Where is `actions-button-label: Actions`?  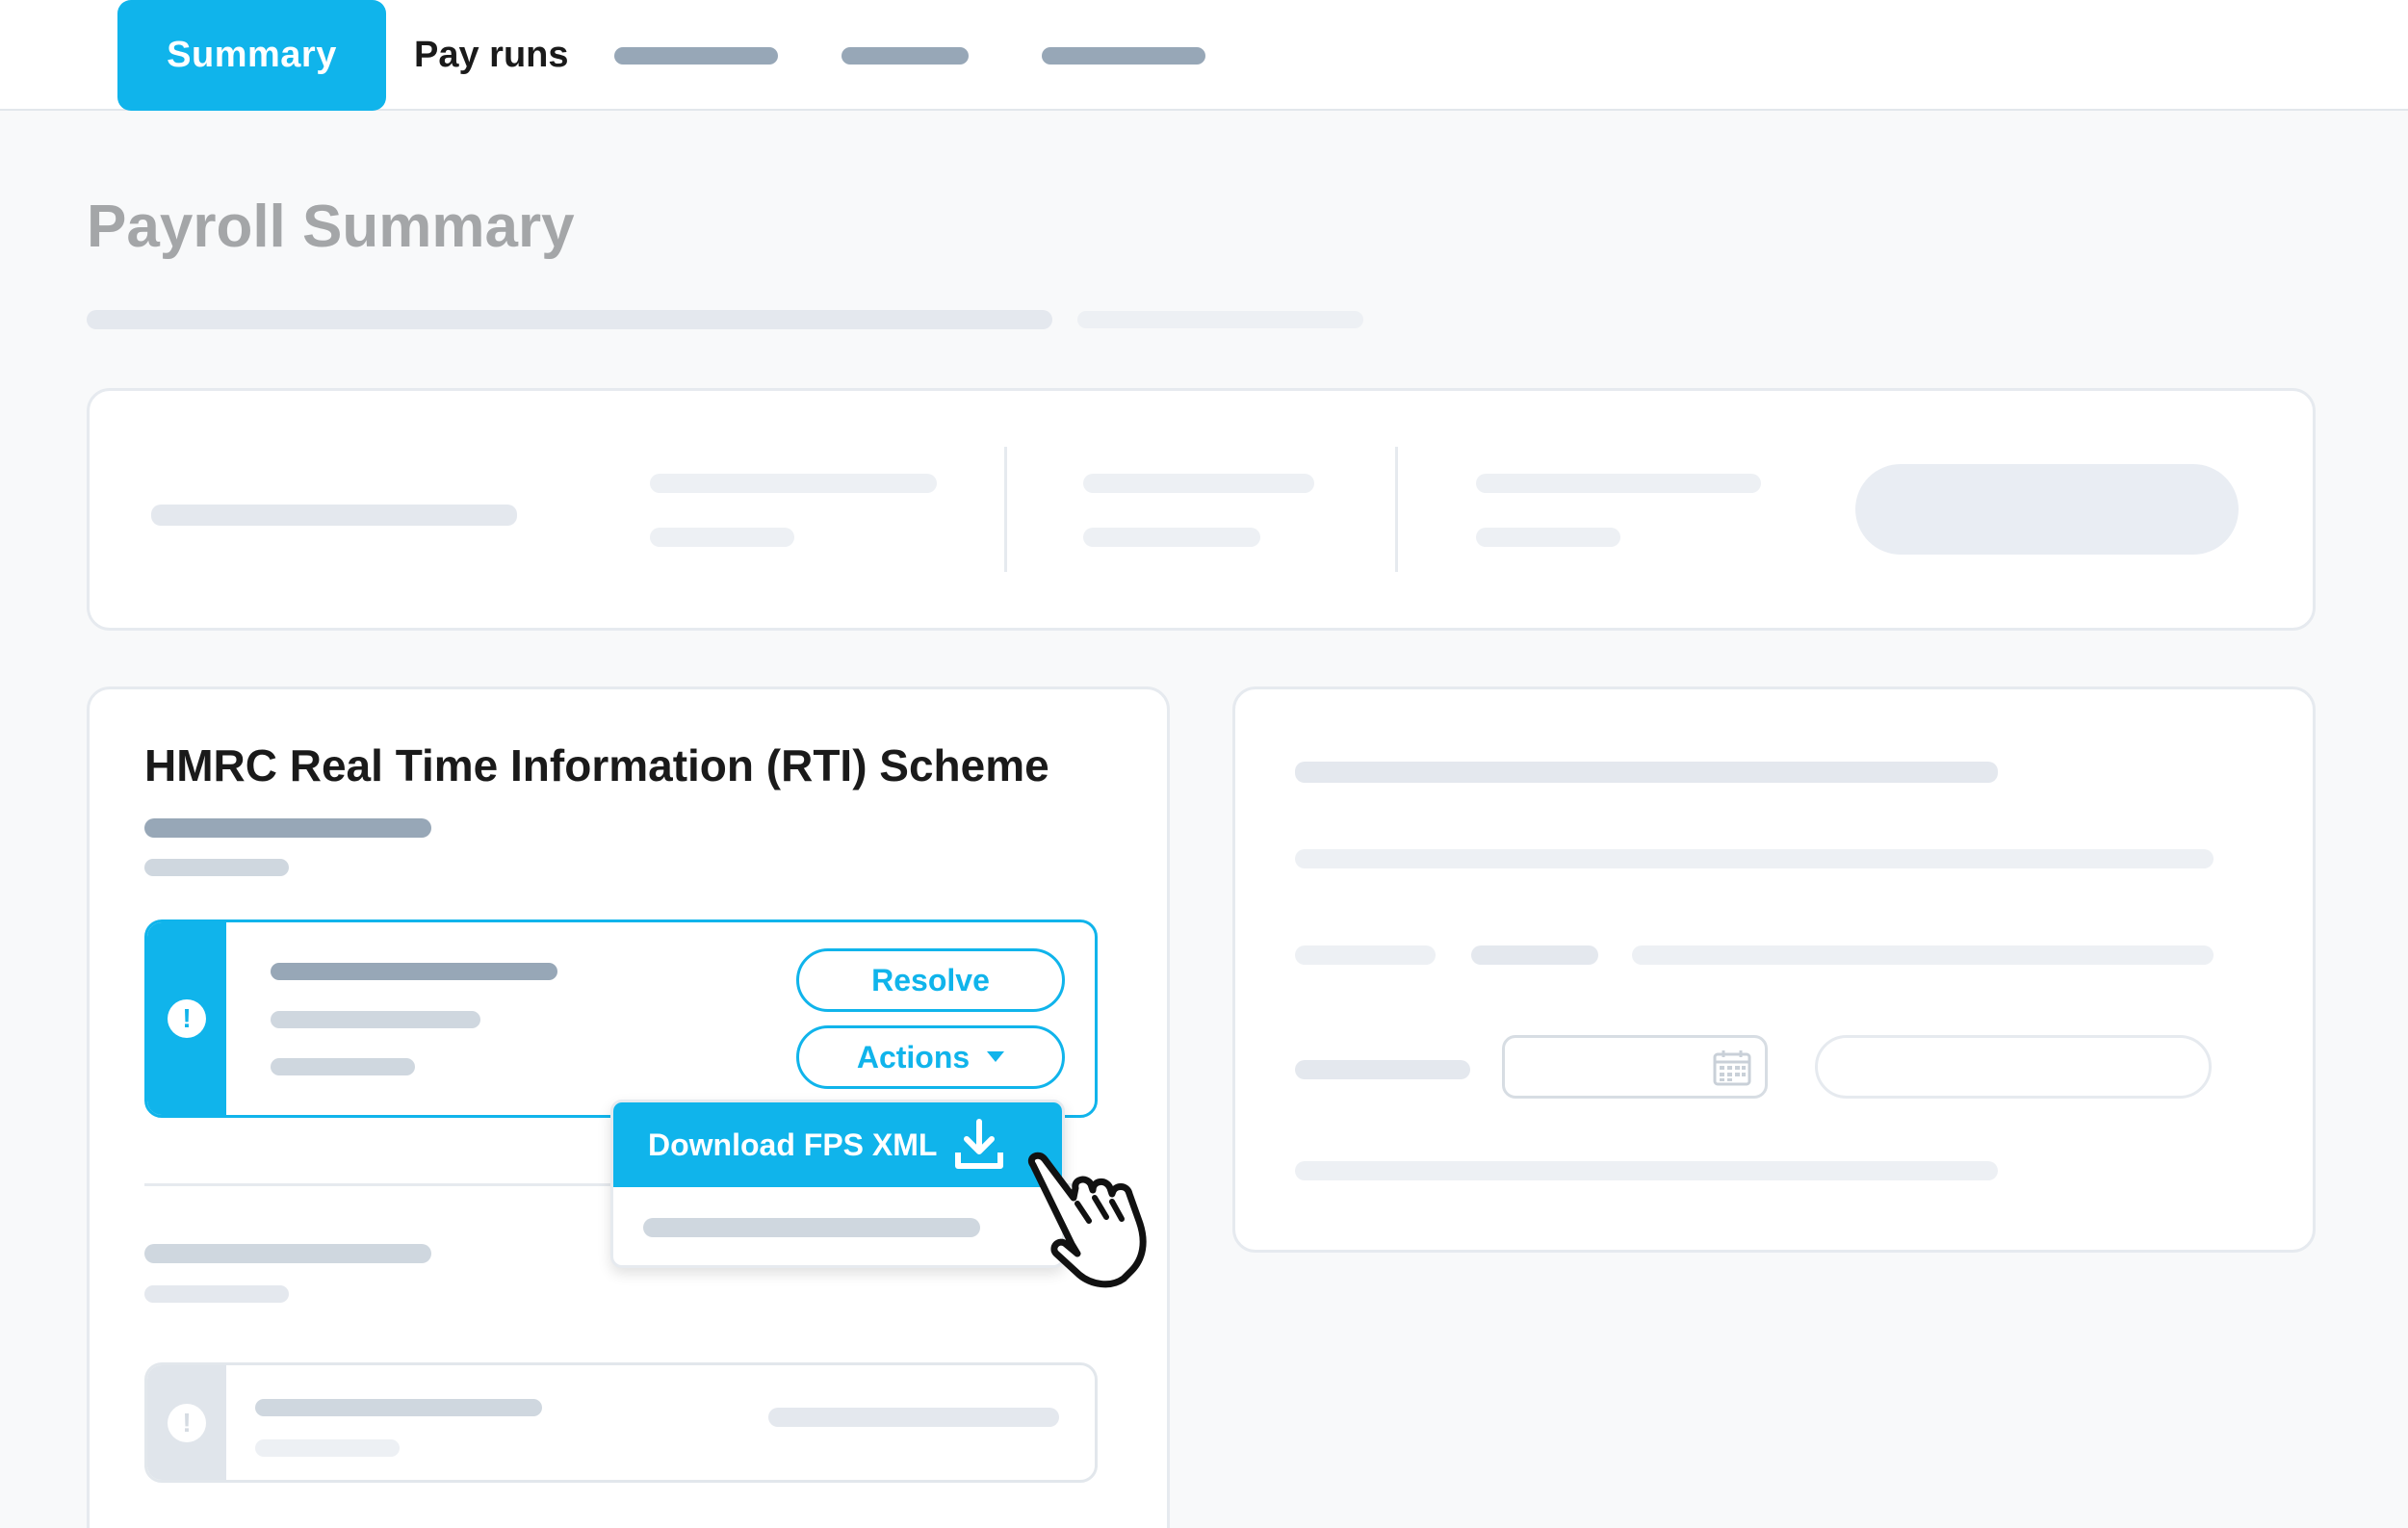
actions-button-label: Actions is located at coordinates (913, 1057).